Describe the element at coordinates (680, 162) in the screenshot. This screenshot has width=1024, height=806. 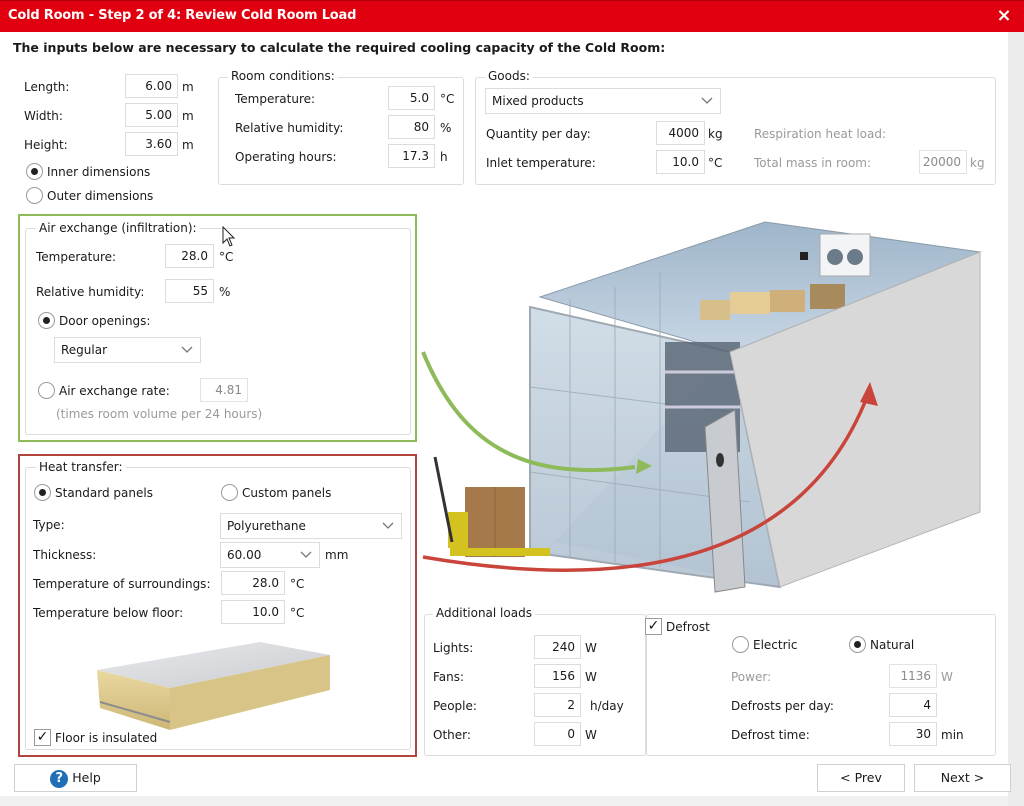
I see `inlet-temperature-input: 10.0` at that location.